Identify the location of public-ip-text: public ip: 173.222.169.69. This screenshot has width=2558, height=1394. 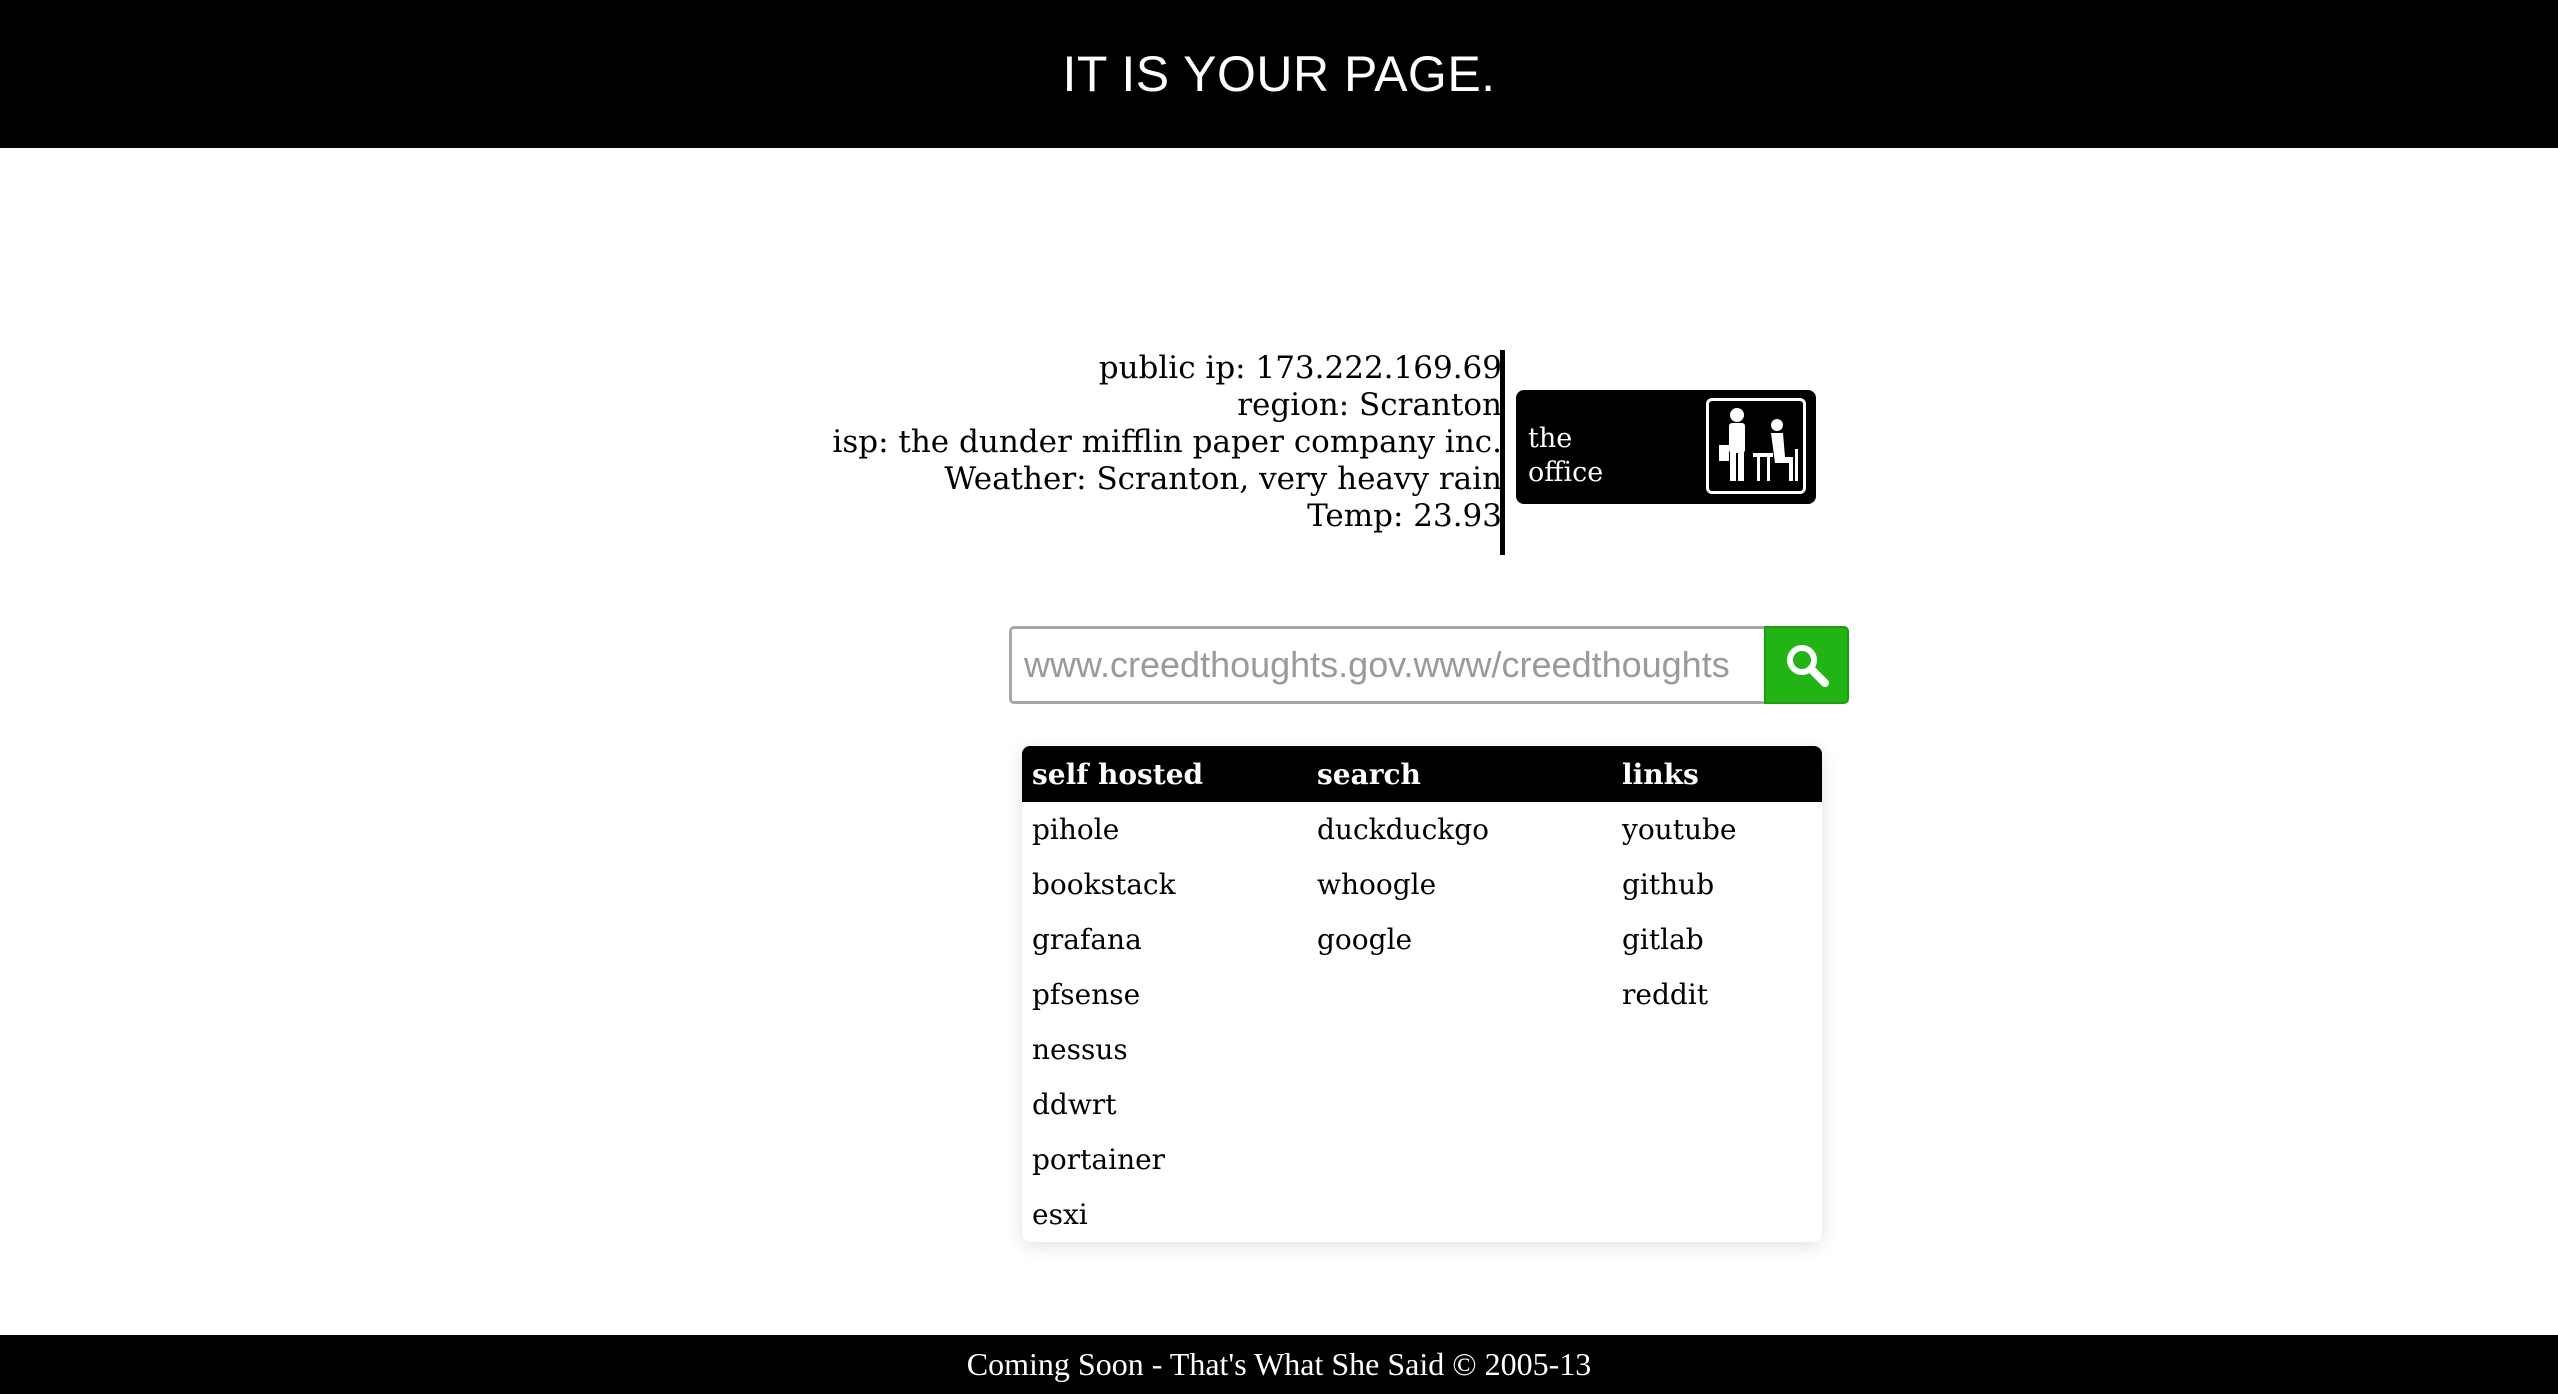
(1300, 368).